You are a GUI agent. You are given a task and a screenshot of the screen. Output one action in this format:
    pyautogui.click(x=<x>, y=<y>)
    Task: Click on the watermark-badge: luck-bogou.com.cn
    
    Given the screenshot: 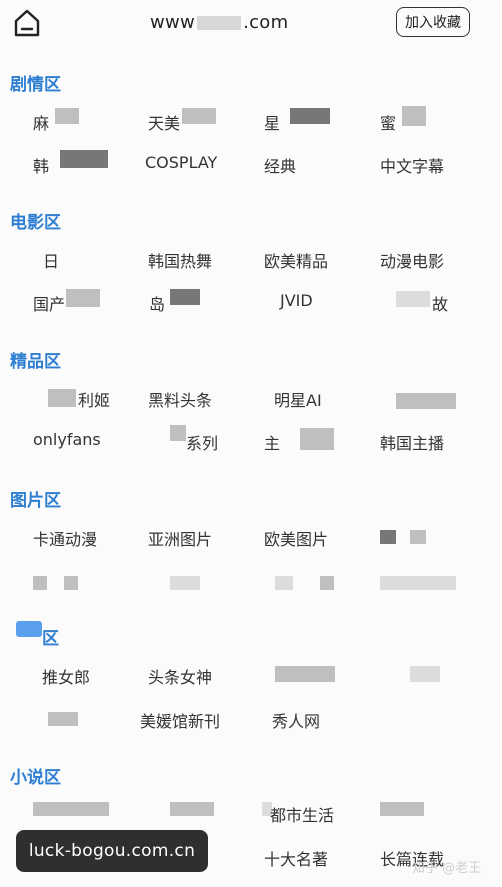 What is the action you would take?
    pyautogui.click(x=112, y=851)
    